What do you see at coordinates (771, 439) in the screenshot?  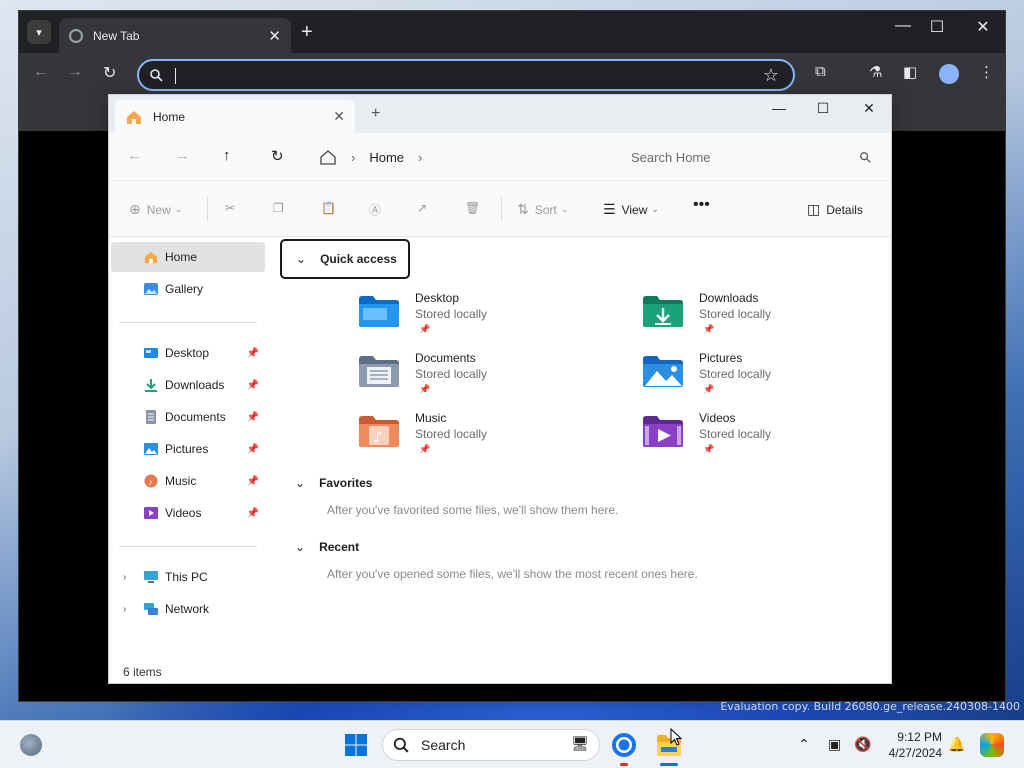 I see `quick-access-item-videos: Videos Stored locally 📌` at bounding box center [771, 439].